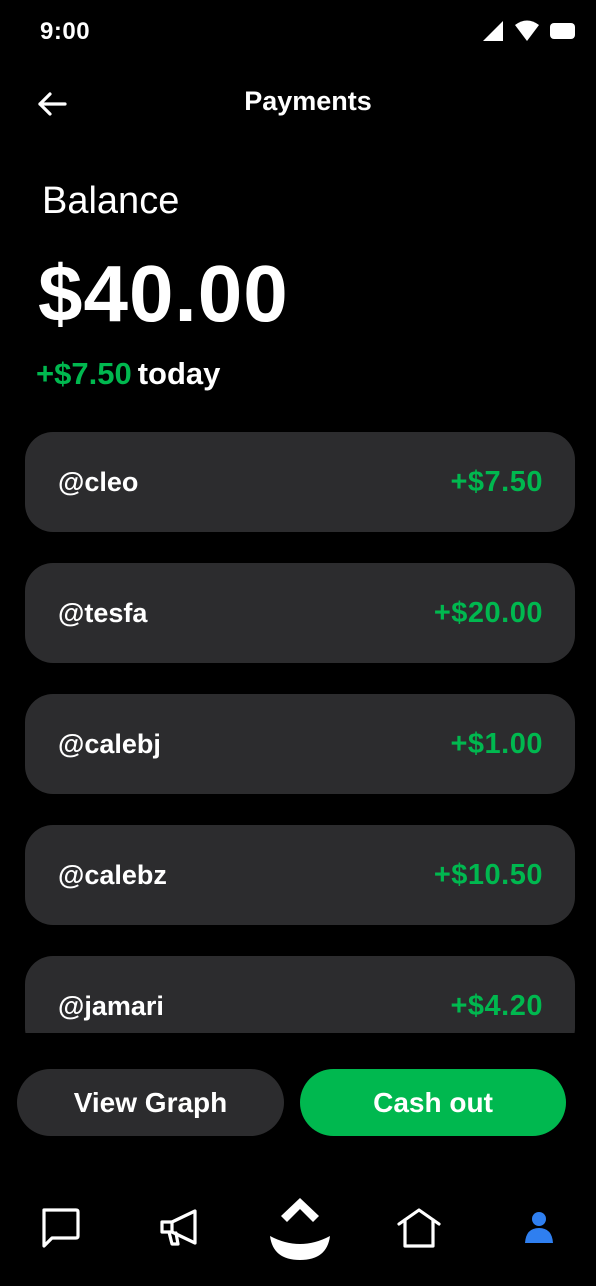 The height and width of the screenshot is (1286, 596). What do you see at coordinates (111, 1005) in the screenshot?
I see `payment-user: @jamari` at bounding box center [111, 1005].